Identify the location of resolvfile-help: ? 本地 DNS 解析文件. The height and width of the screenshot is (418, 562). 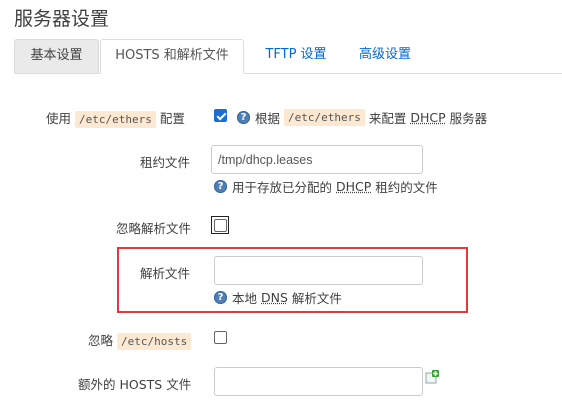
(278, 297).